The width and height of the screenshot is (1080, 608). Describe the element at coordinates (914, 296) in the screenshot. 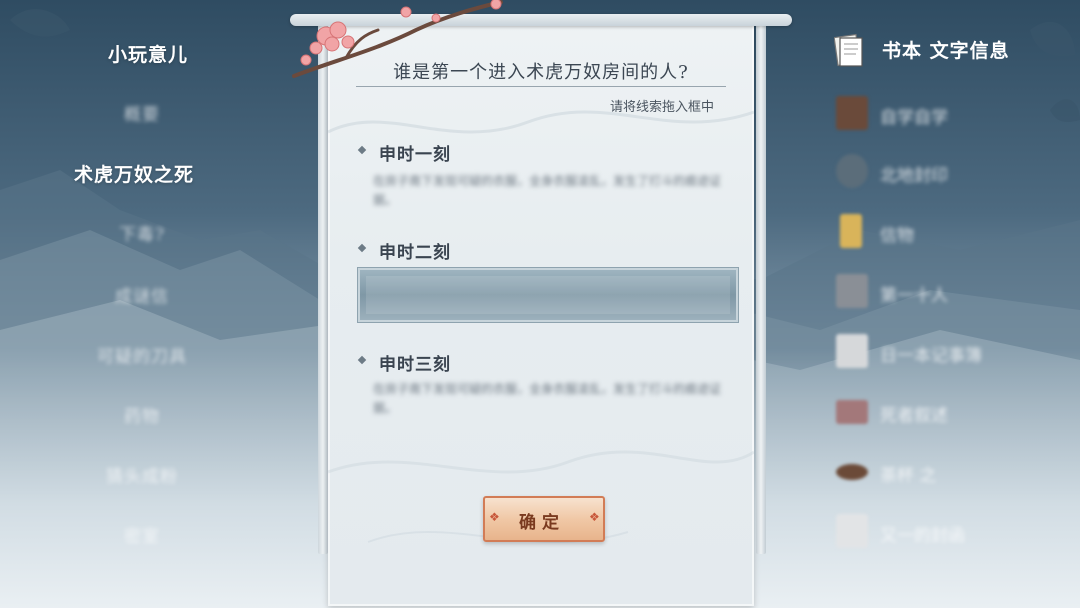

I see `clue-label: 第一十人` at that location.